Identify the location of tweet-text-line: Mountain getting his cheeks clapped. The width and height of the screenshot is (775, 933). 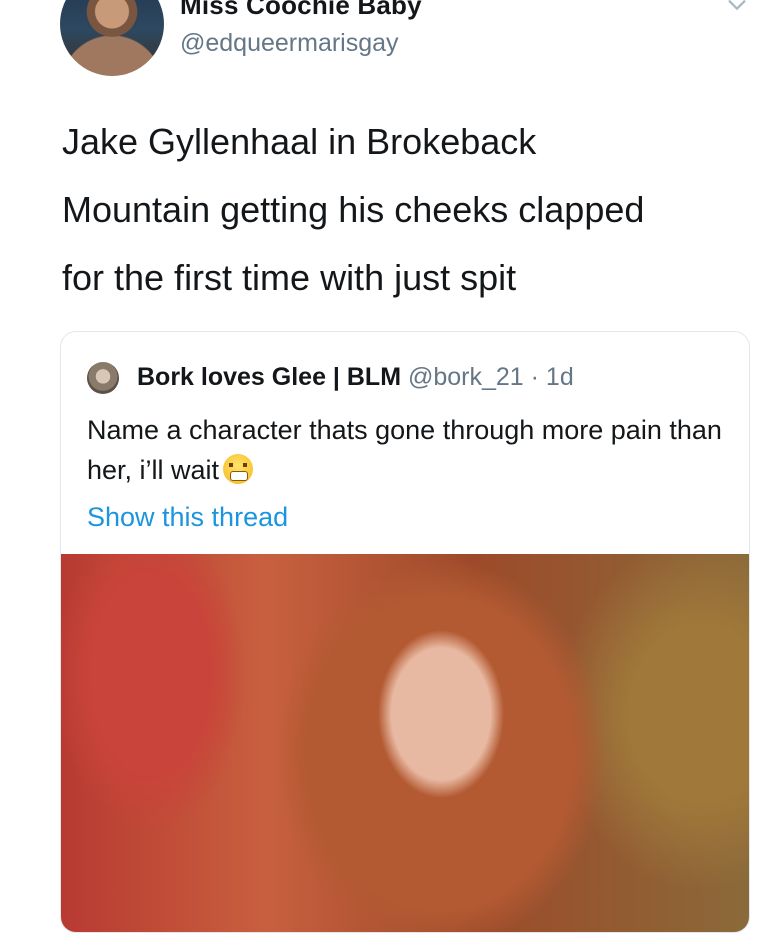
(353, 209).